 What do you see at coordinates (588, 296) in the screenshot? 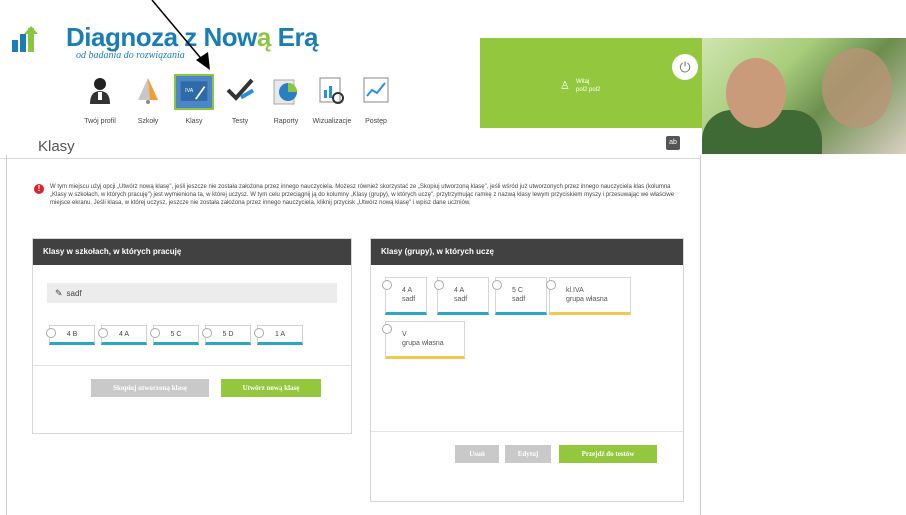
I see `class-card: kl.IVA grupa własna` at bounding box center [588, 296].